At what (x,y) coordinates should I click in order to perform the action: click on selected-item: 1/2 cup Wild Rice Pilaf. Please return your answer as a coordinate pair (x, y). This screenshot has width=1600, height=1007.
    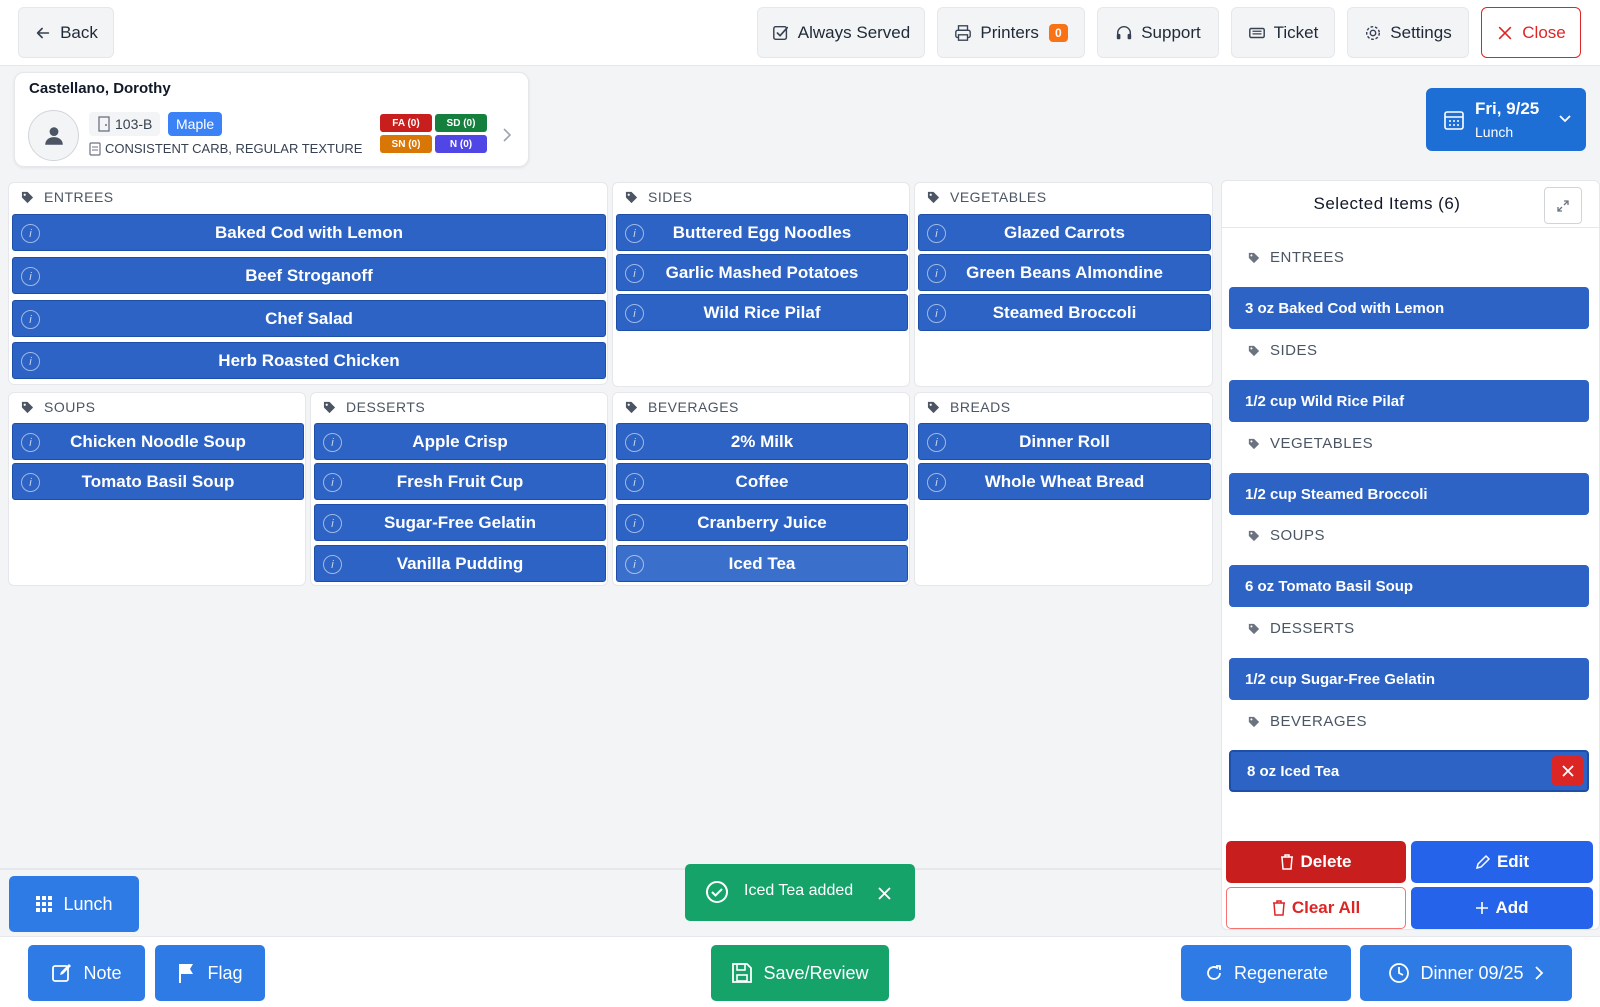
    Looking at the image, I should click on (1409, 401).